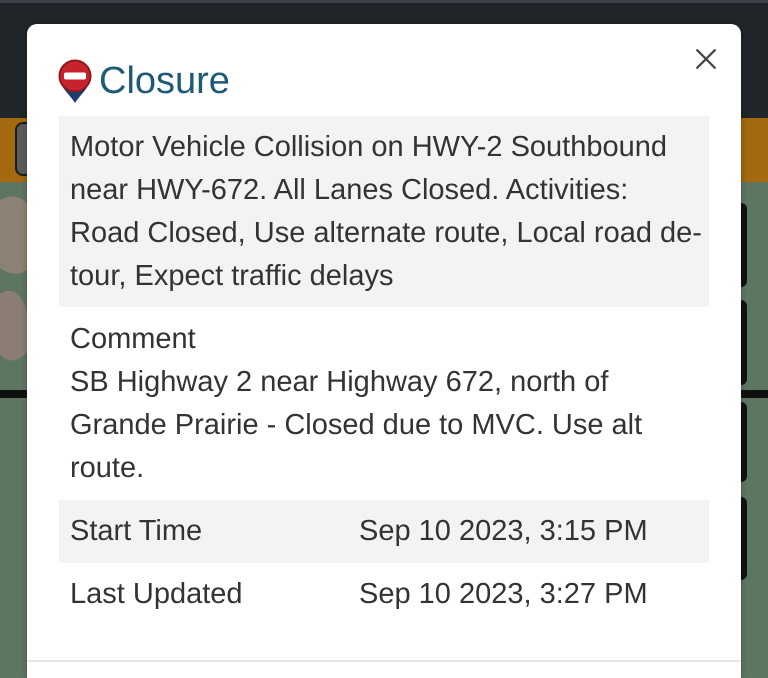 The image size is (768, 678). What do you see at coordinates (504, 531) in the screenshot?
I see `field-value: Sep 10 2023, 3:15 PM` at bounding box center [504, 531].